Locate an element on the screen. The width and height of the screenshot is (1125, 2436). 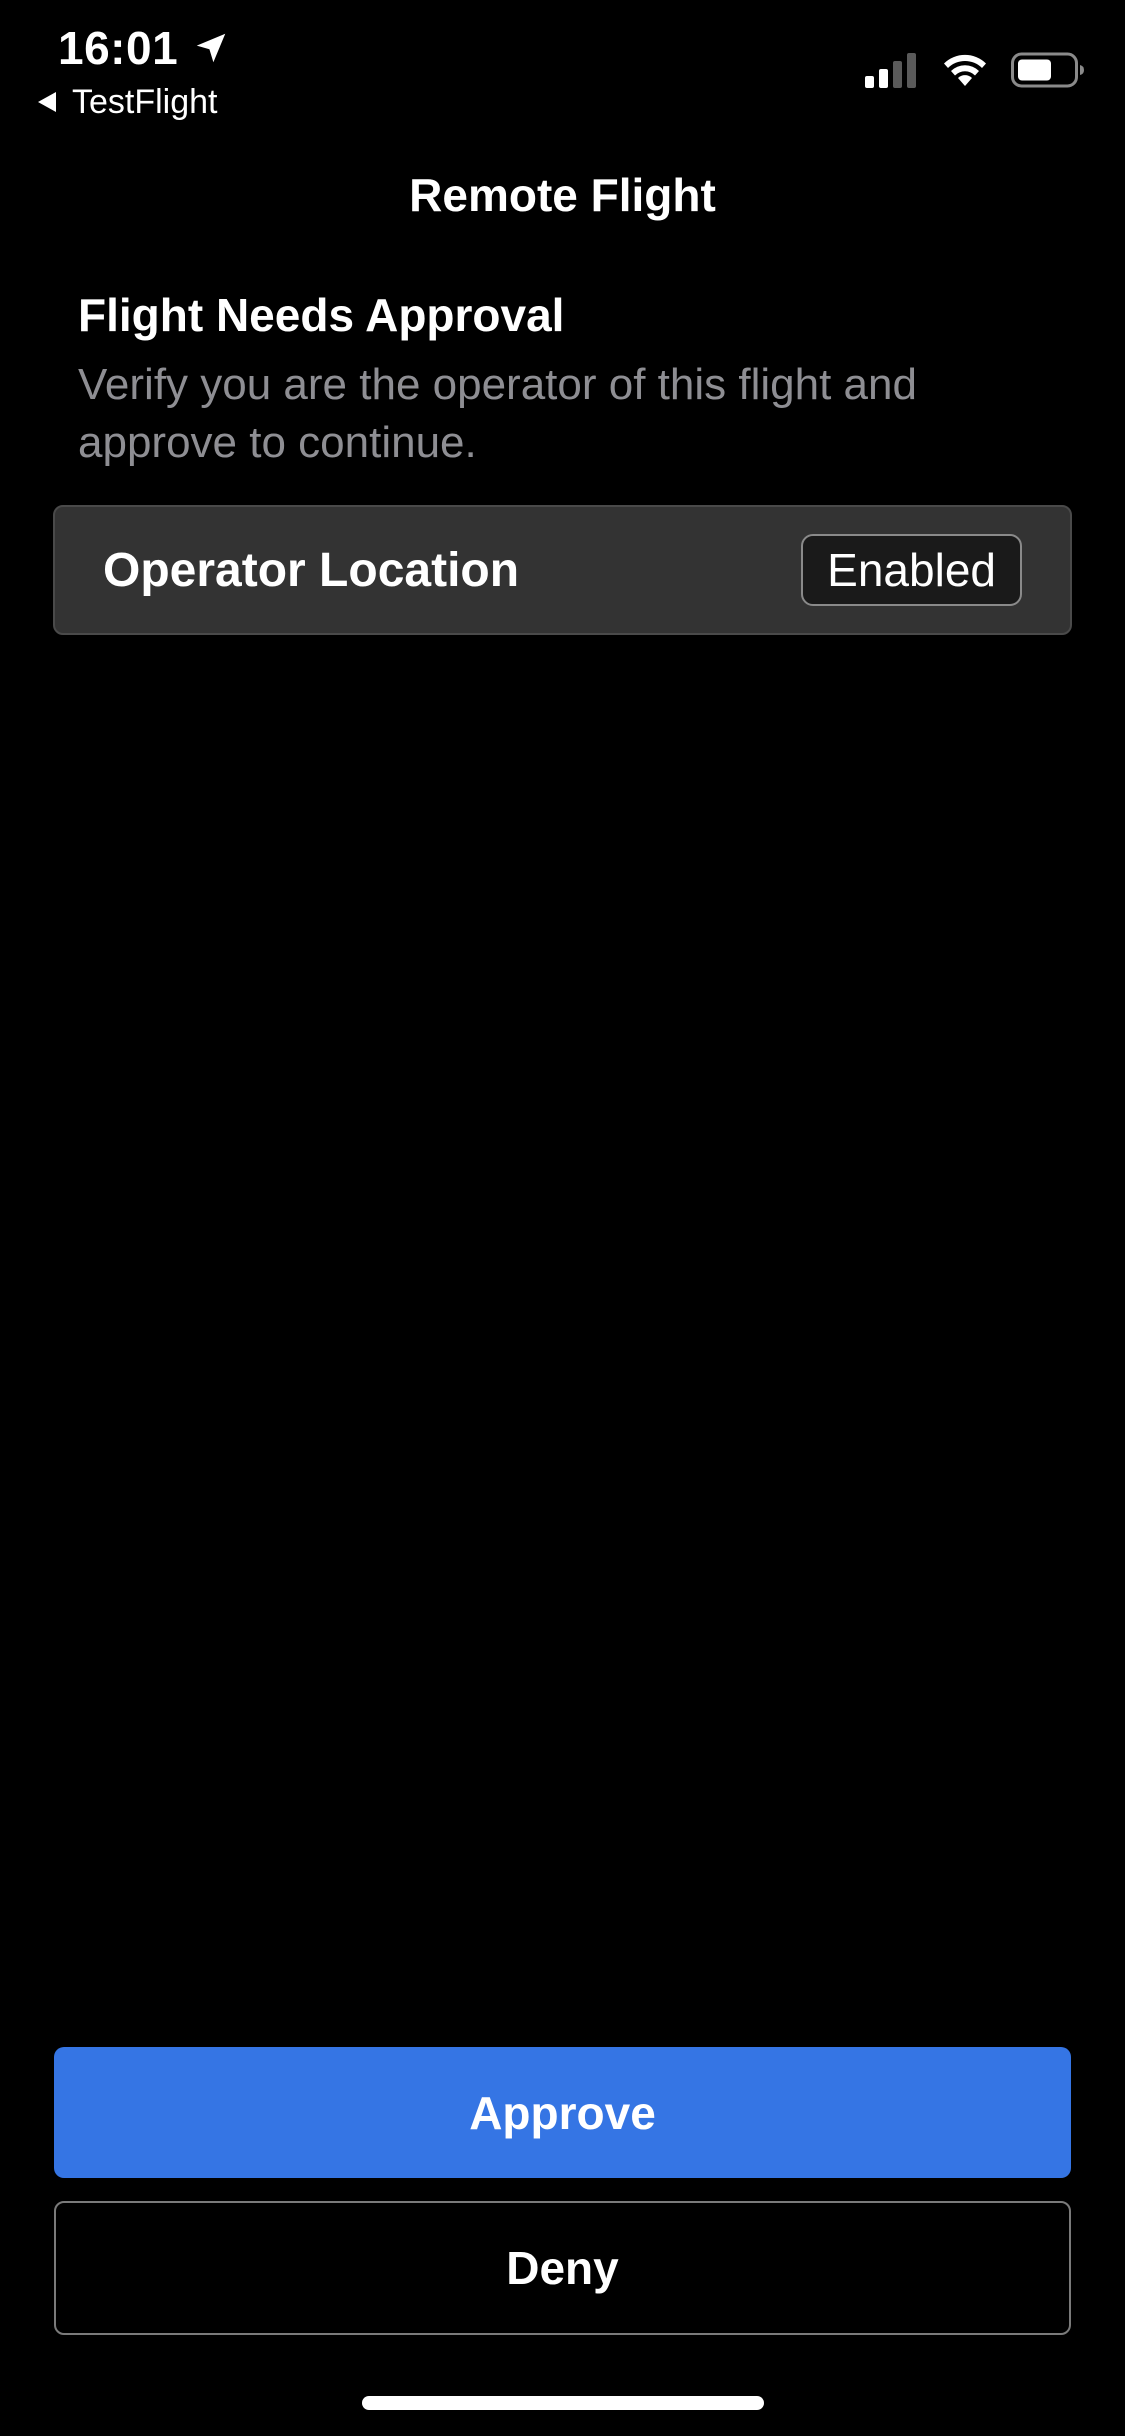
back-link-label: TestFlight is located at coordinates (145, 101).